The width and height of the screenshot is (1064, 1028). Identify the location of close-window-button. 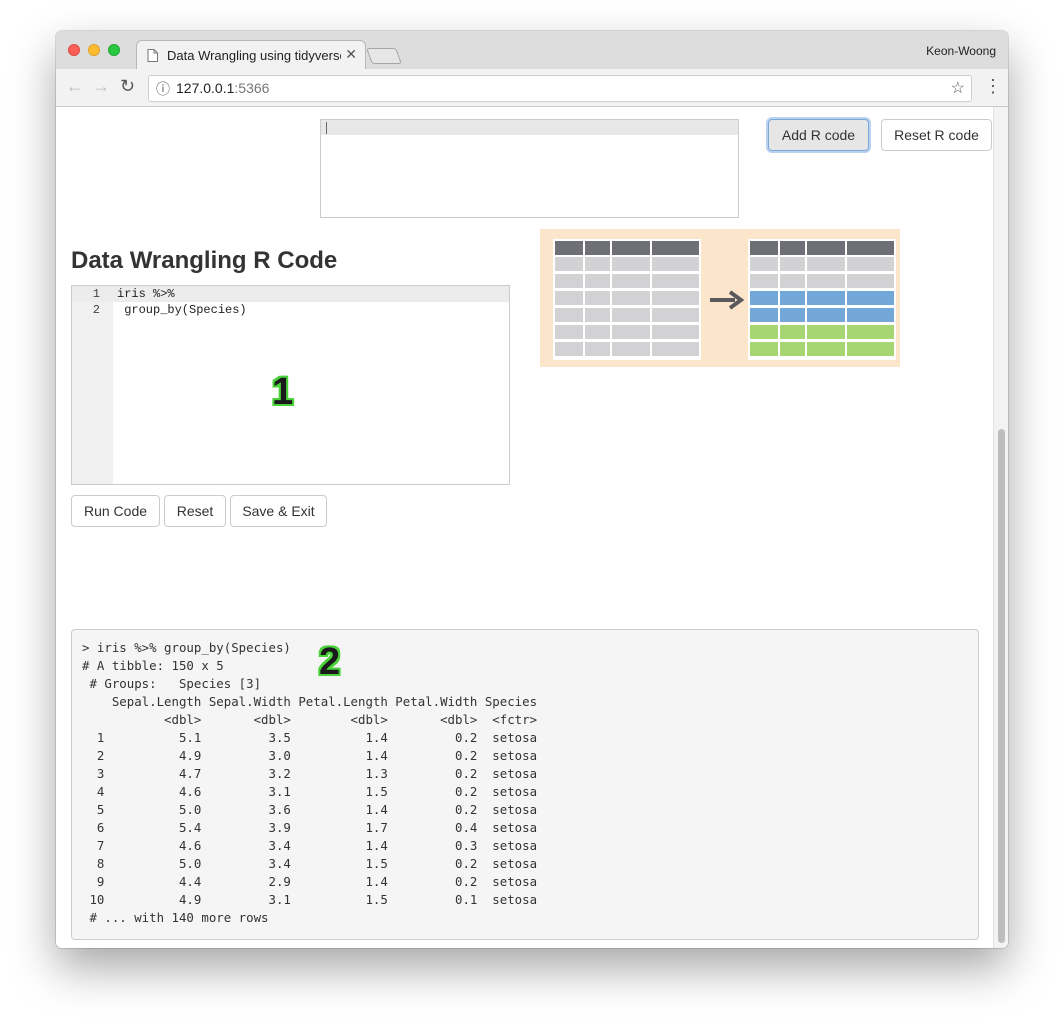
(74, 50).